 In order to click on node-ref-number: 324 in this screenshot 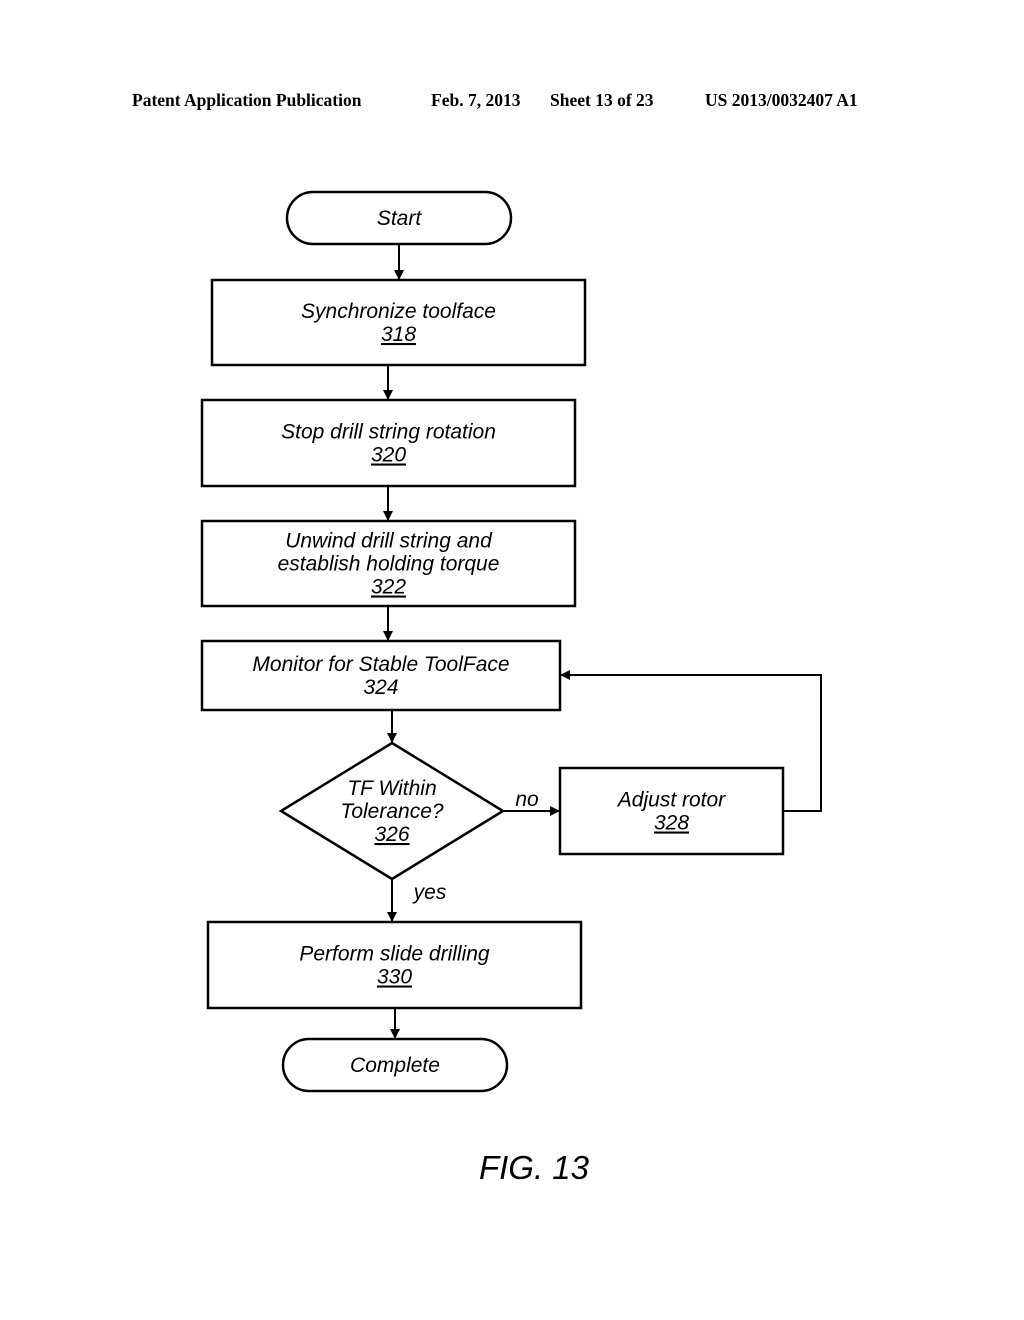, I will do `click(380, 687)`.